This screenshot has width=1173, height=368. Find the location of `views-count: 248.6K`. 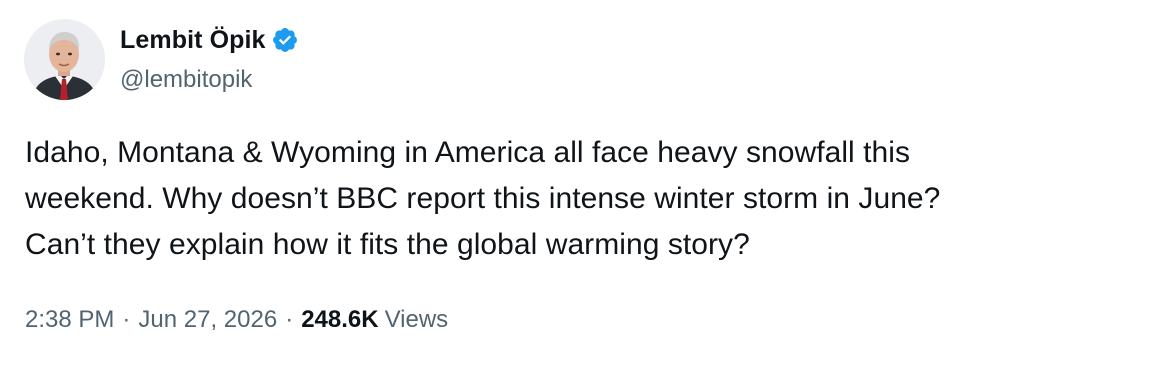

views-count: 248.6K is located at coordinates (339, 320).